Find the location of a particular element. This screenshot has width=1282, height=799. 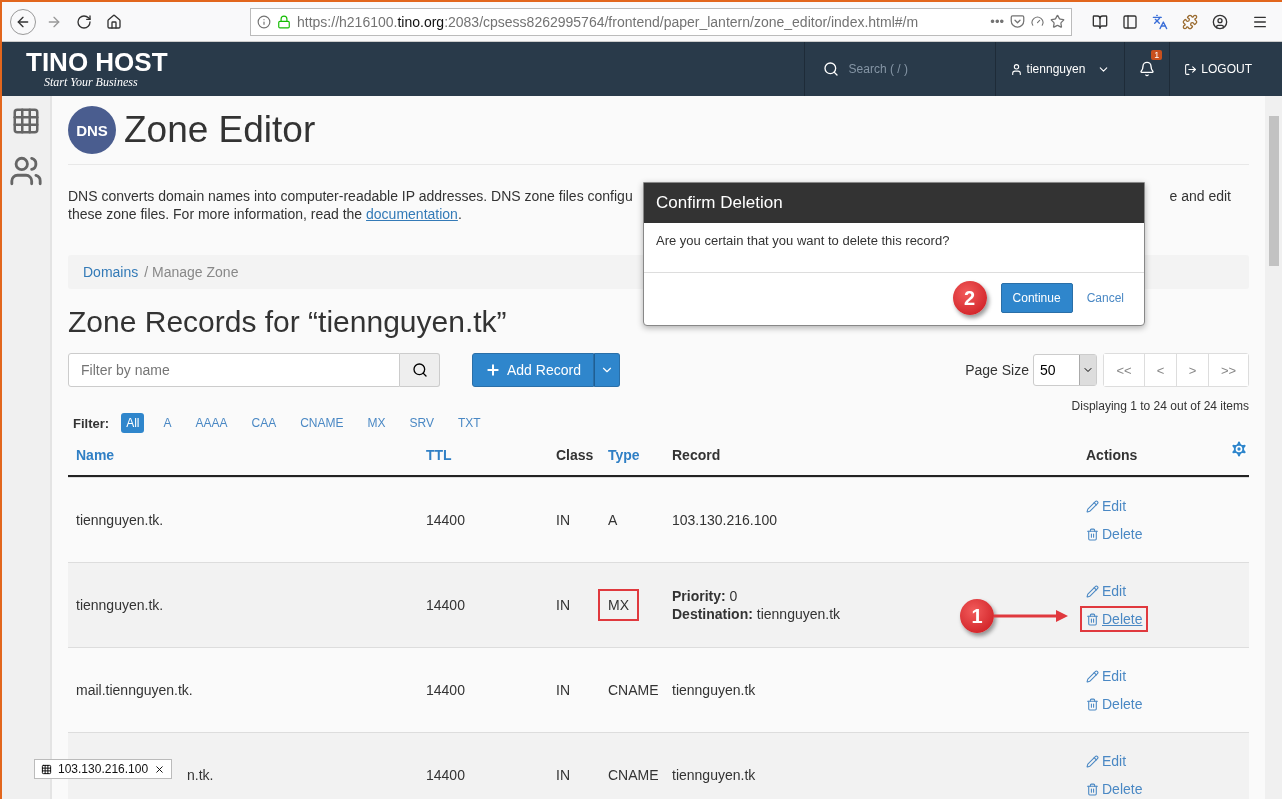

notification-badge: 1 is located at coordinates (1157, 55).